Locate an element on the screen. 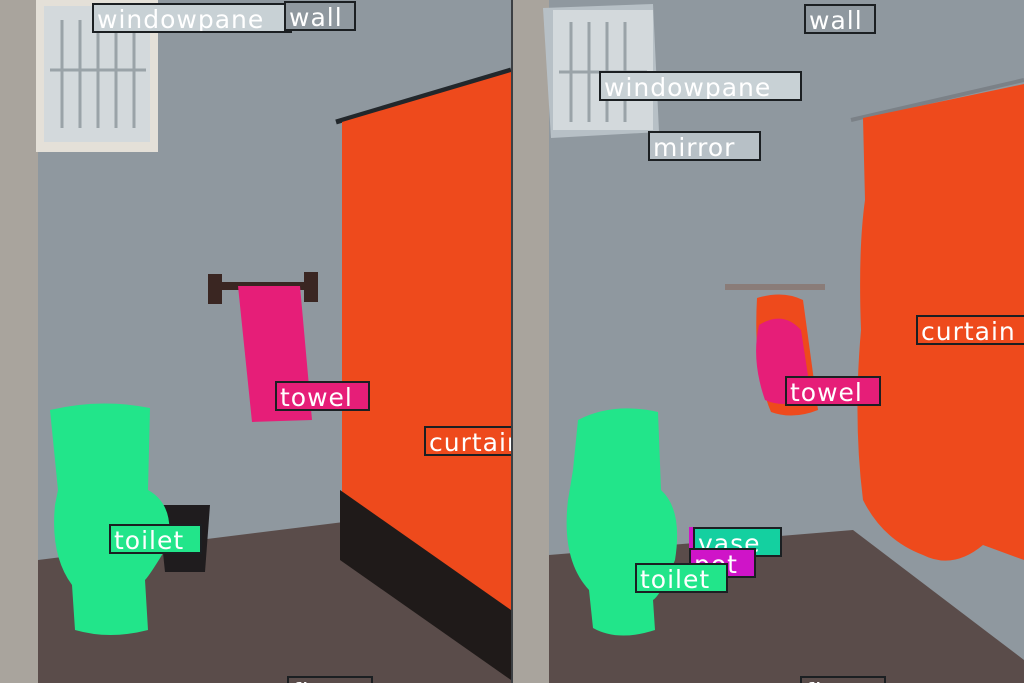 This screenshot has width=1024, height=683. windowpane-region is located at coordinates (603, 70).